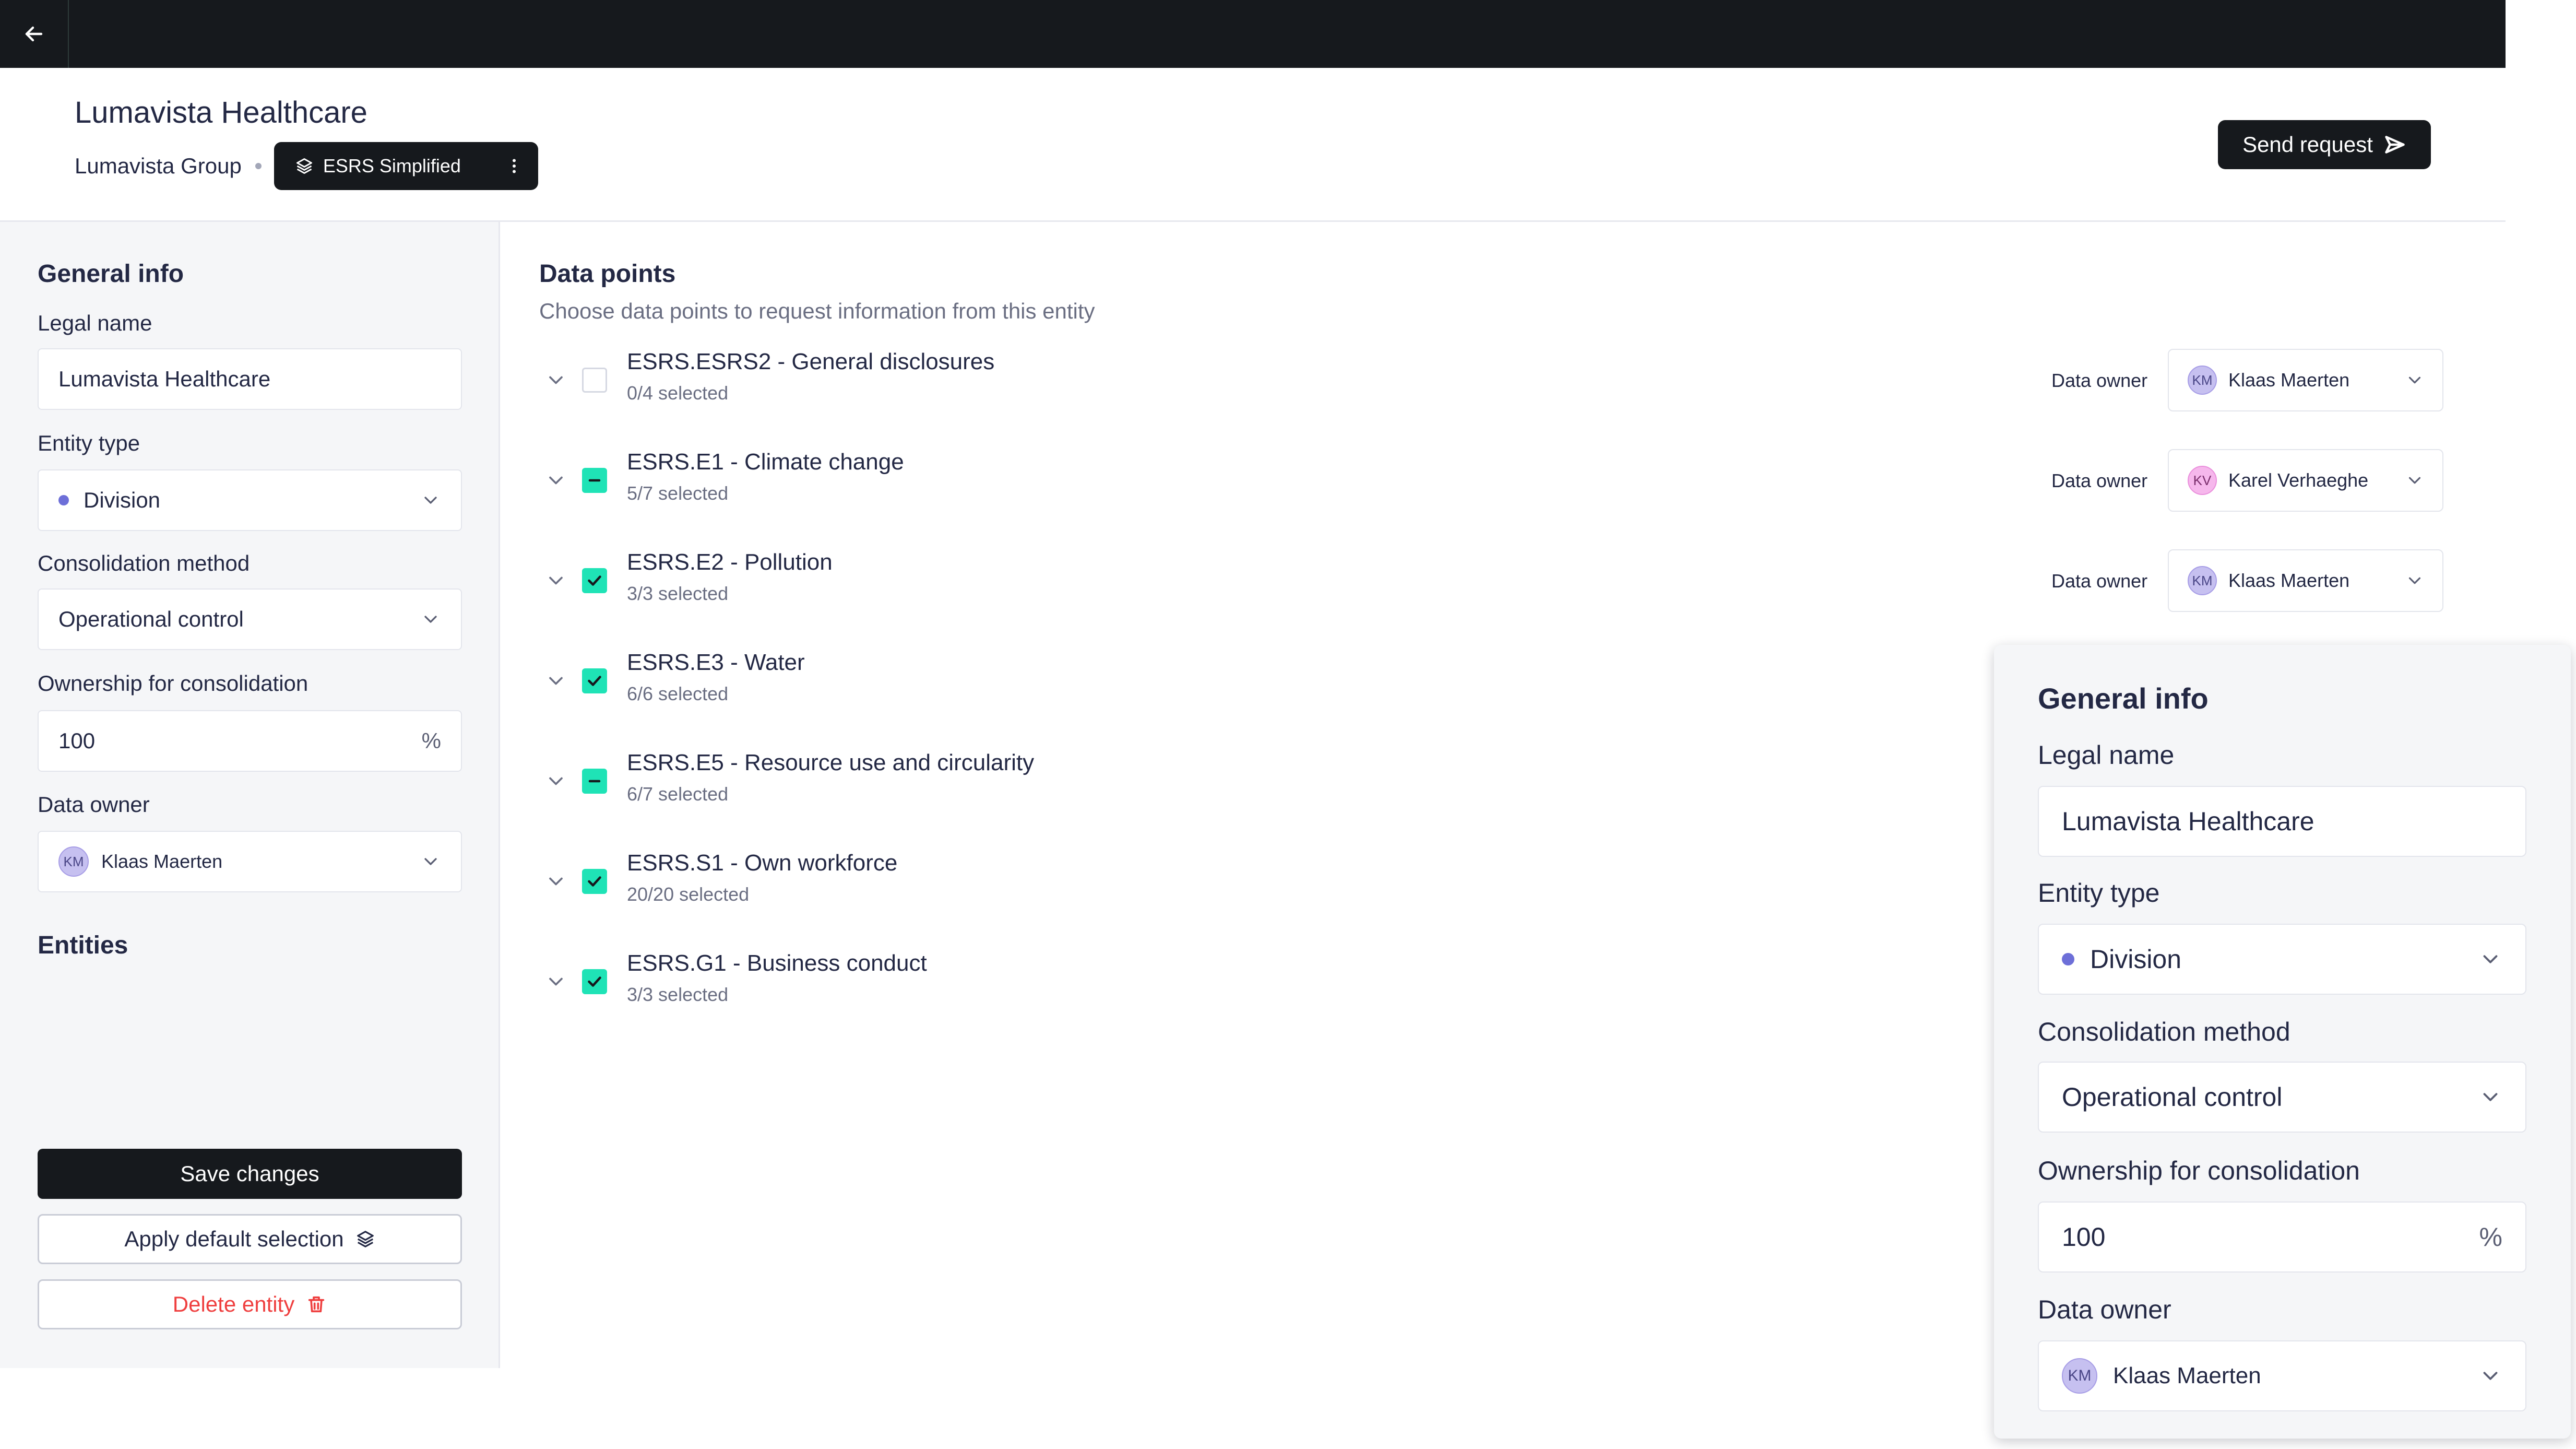 The width and height of the screenshot is (2576, 1449). Describe the element at coordinates (1244, 884) in the screenshot. I see `data-point-row: ESRS.S1 - Own workforce 20/20 selected` at that location.